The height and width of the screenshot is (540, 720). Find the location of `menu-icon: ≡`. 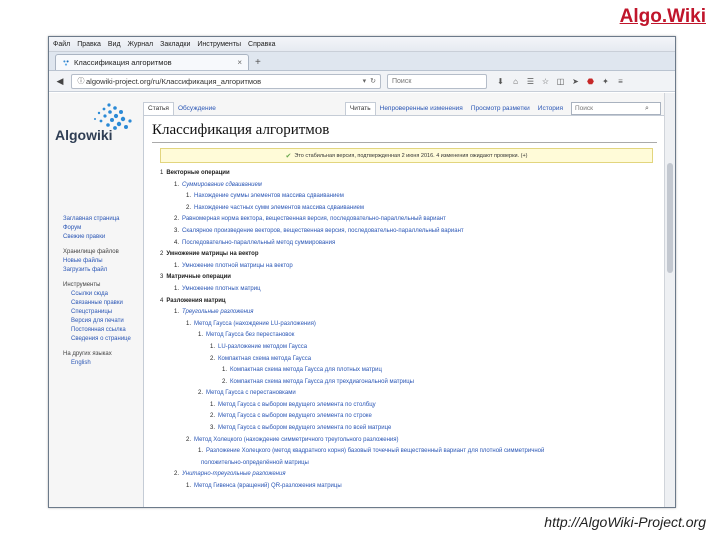

menu-icon: ≡ is located at coordinates (620, 81).